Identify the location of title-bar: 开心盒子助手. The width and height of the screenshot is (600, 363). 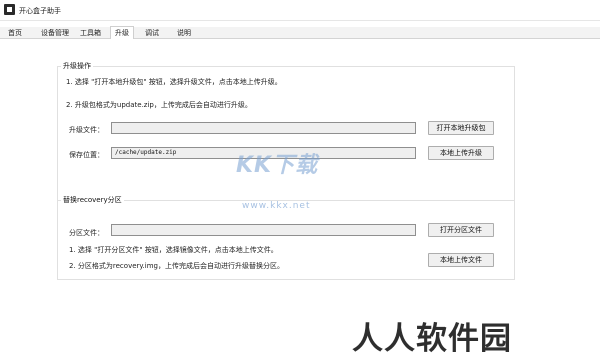
(300, 10).